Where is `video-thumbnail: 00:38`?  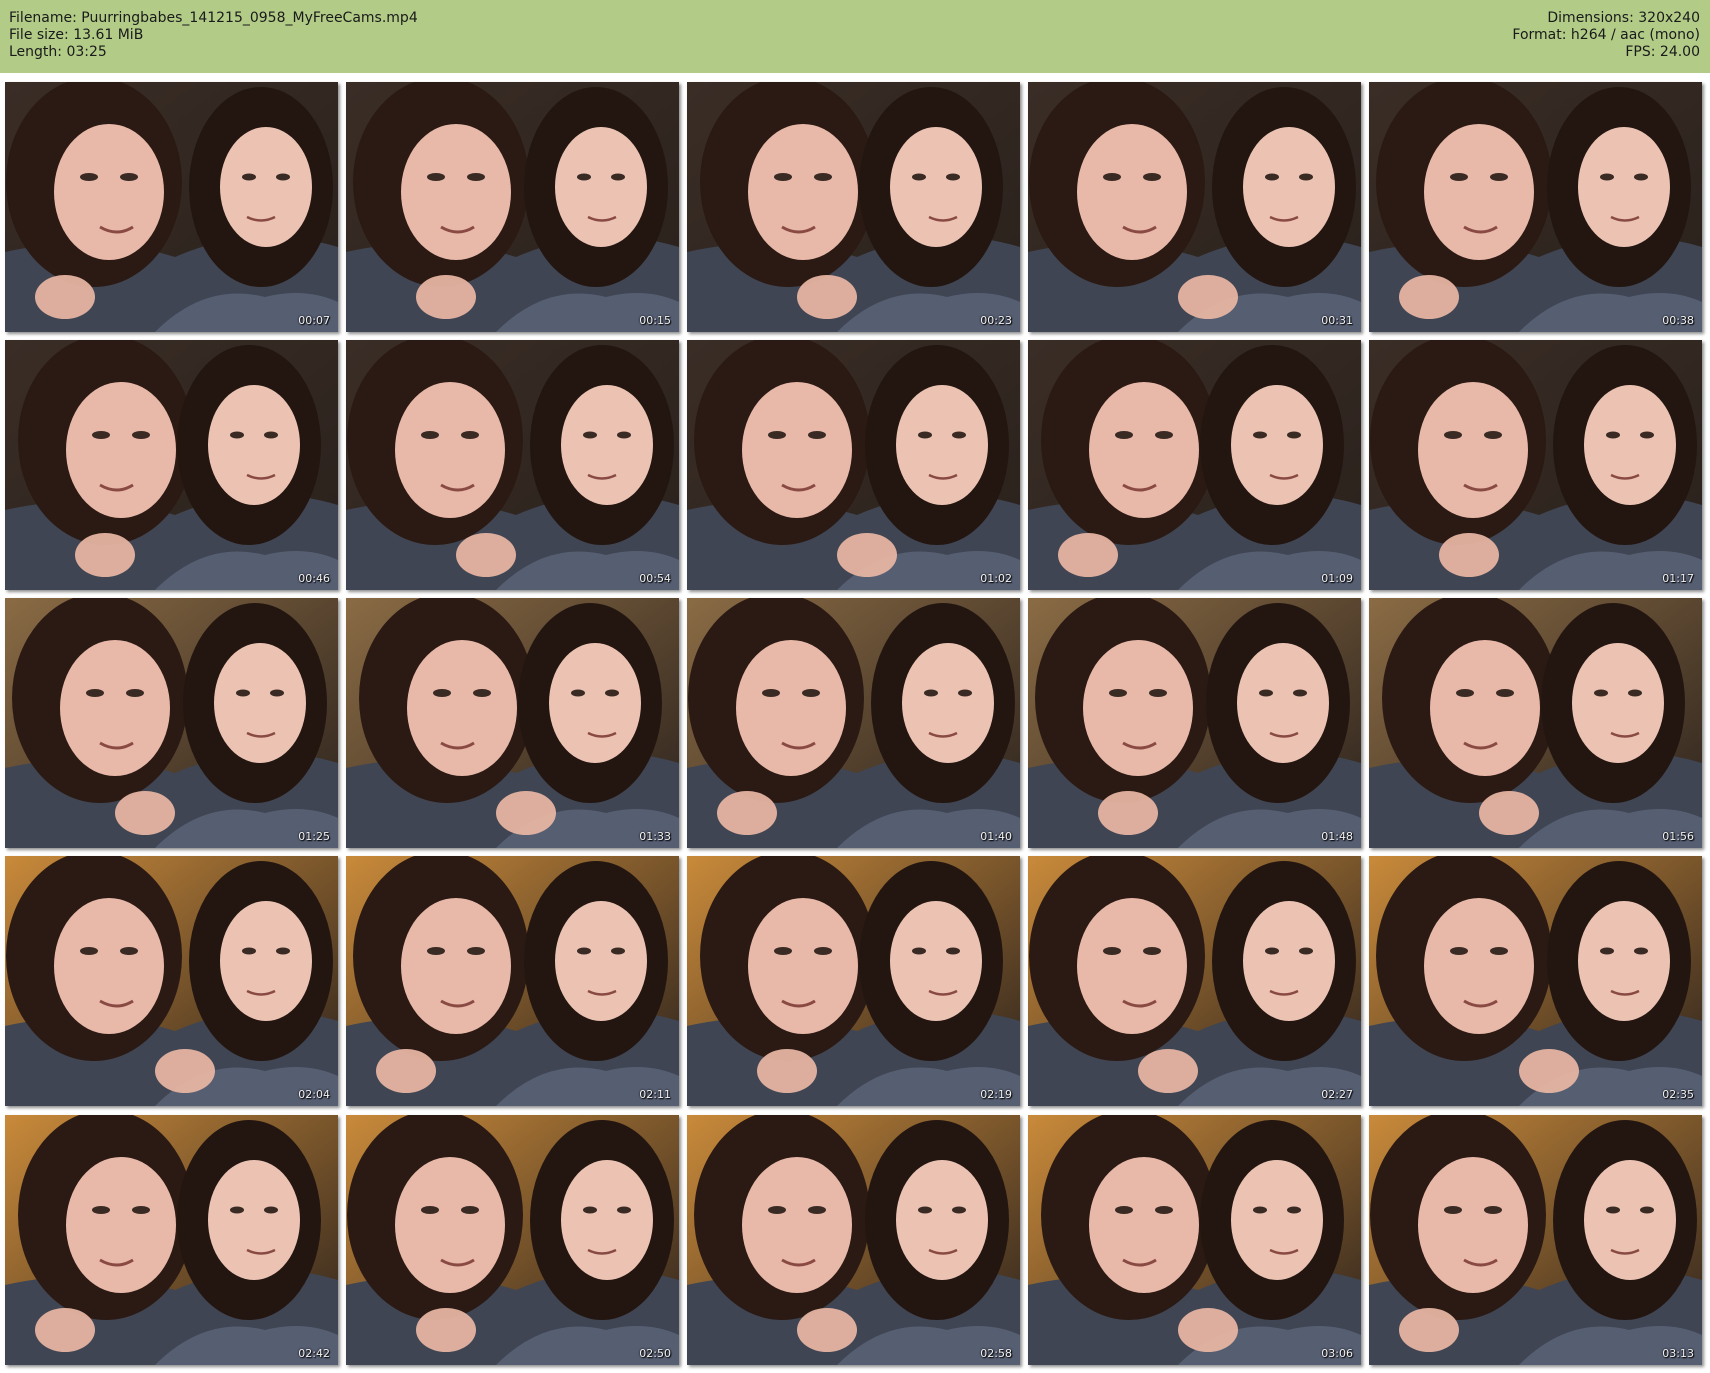
video-thumbnail: 00:38 is located at coordinates (1535, 207).